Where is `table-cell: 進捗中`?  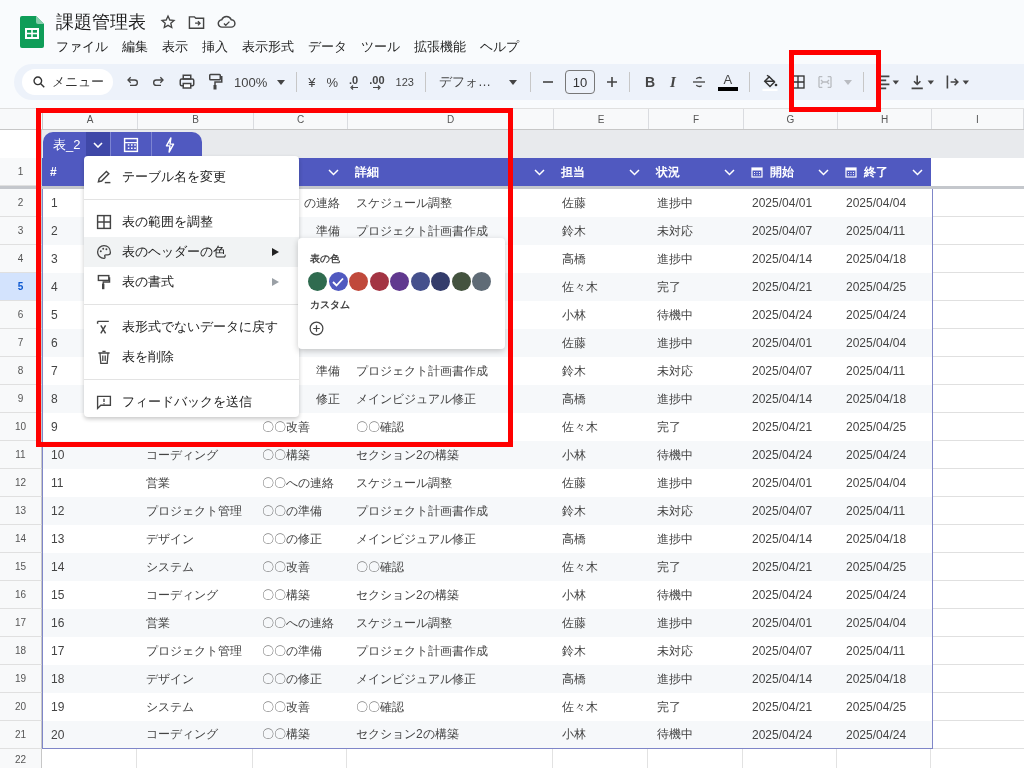
table-cell: 進捗中 is located at coordinates (675, 203).